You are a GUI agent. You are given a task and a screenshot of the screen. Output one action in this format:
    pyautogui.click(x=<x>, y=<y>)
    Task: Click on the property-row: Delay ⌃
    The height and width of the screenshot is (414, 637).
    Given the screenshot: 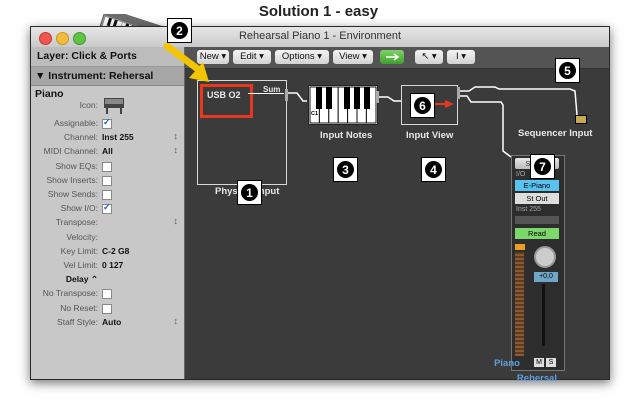 What is the action you would take?
    pyautogui.click(x=107, y=280)
    